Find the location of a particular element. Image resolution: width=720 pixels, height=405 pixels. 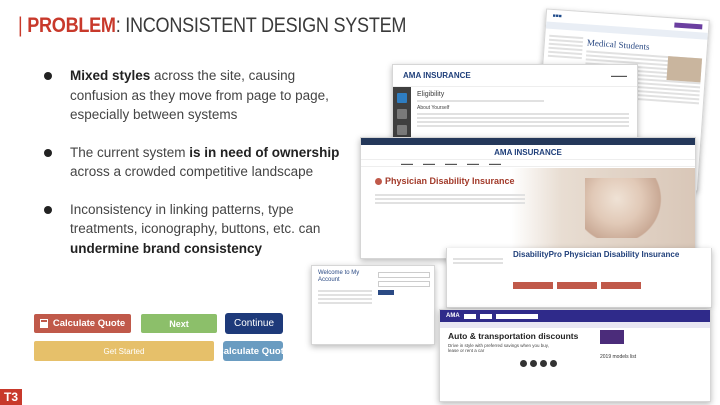

account-heading: Welcome to My Account is located at coordinates (339, 276).